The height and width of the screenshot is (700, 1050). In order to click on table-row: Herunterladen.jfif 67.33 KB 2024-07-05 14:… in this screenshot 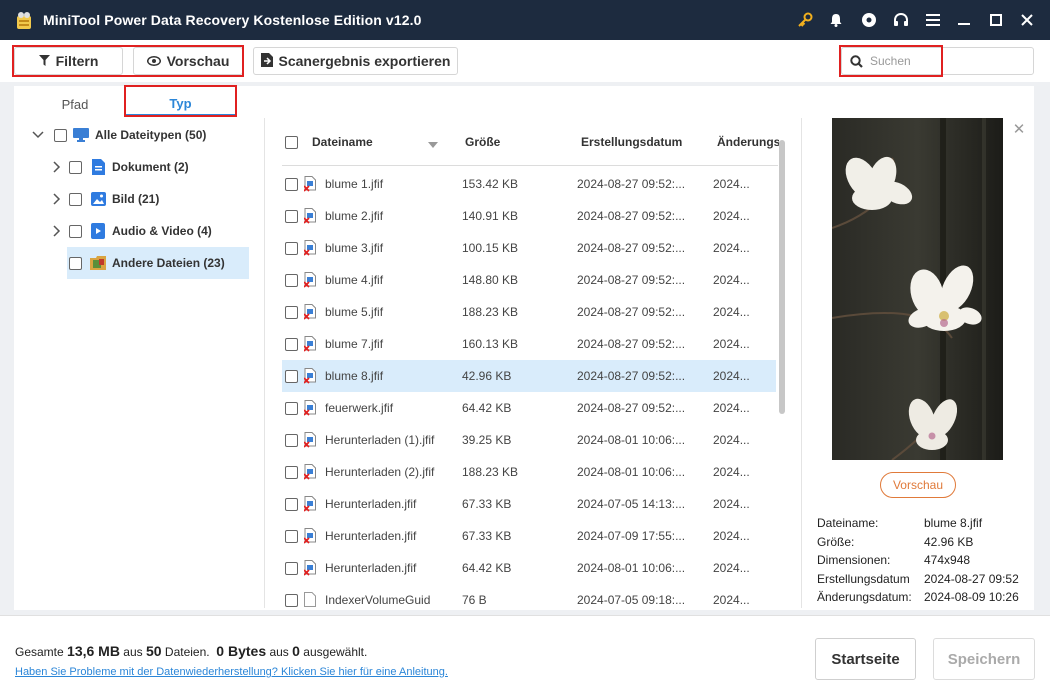, I will do `click(529, 504)`.